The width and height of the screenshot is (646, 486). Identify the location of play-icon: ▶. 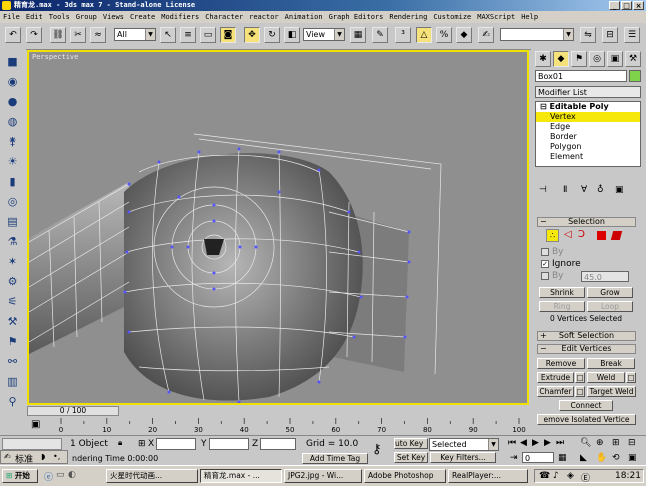
(535, 443).